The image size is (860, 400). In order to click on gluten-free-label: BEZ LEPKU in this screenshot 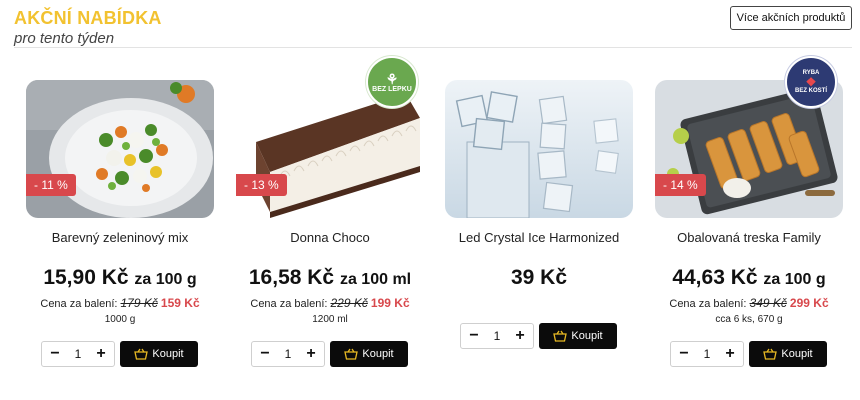, I will do `click(392, 89)`.